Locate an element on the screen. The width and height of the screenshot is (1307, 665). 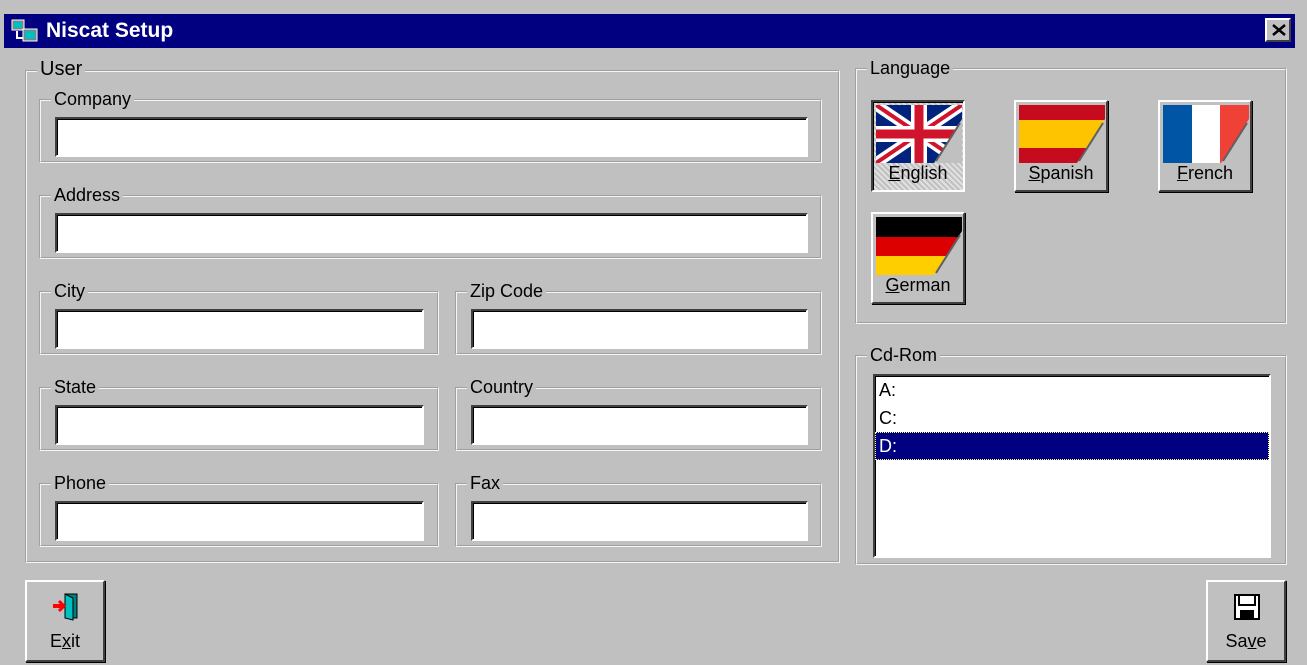
phone-input is located at coordinates (239, 521).